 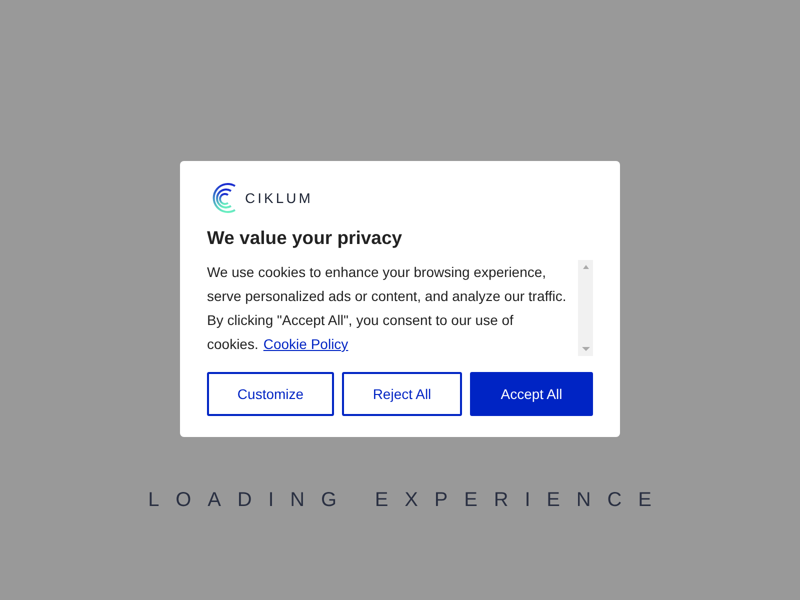 I want to click on accept-button: Accept All, so click(x=531, y=394).